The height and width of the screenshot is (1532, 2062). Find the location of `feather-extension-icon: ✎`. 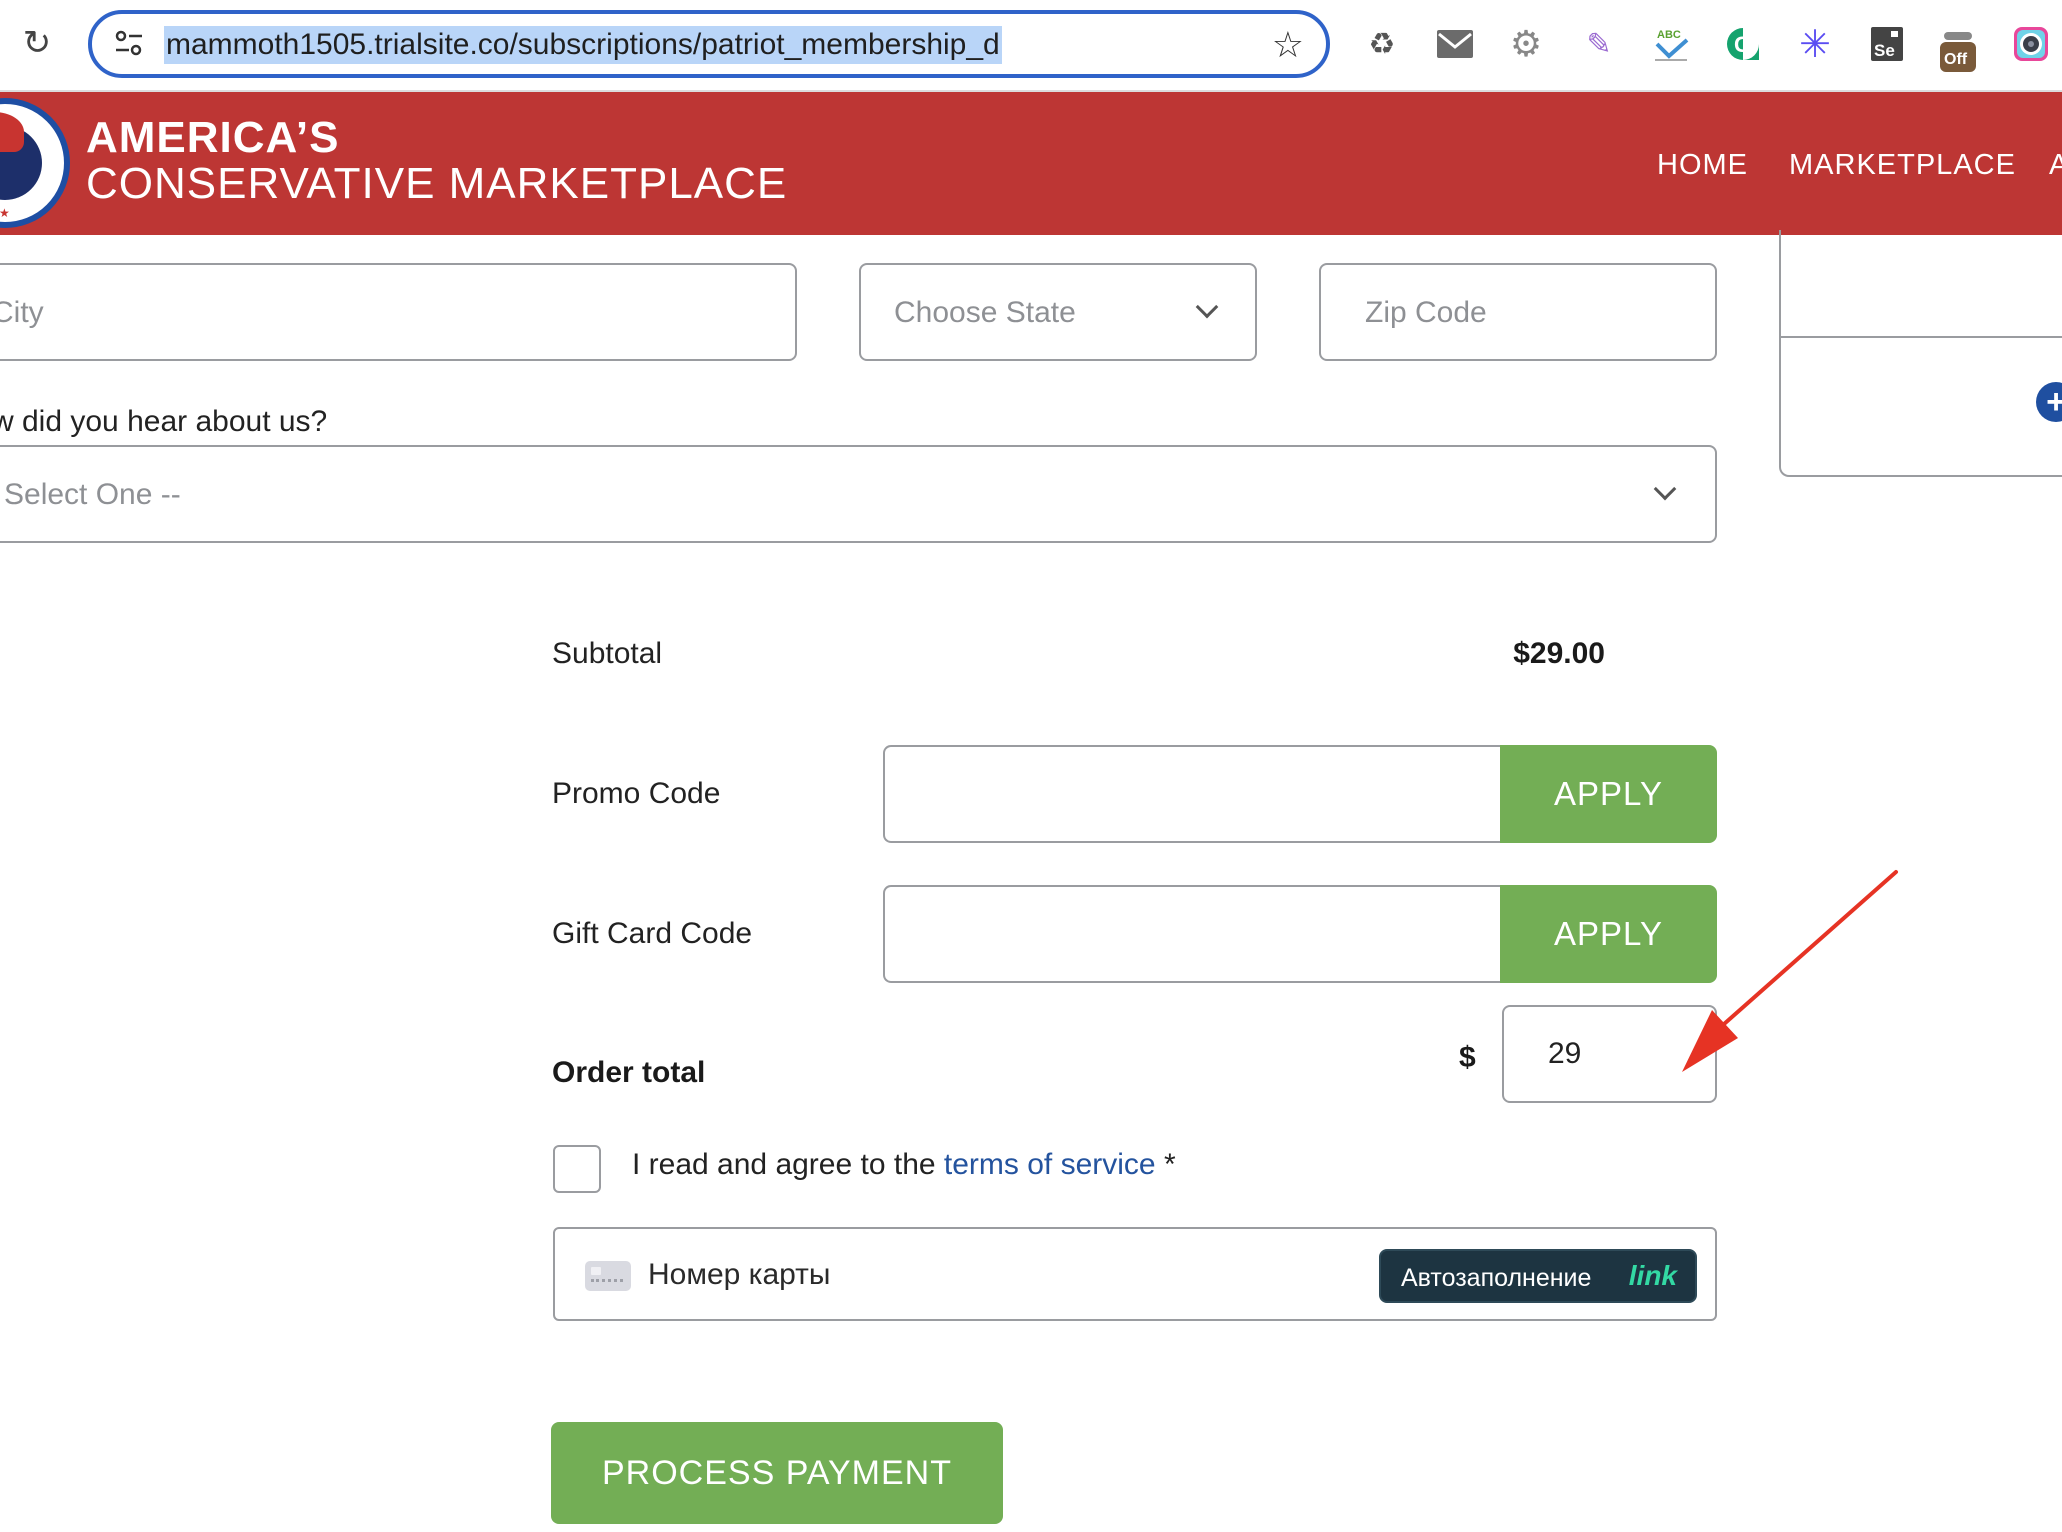

feather-extension-icon: ✎ is located at coordinates (1599, 44).